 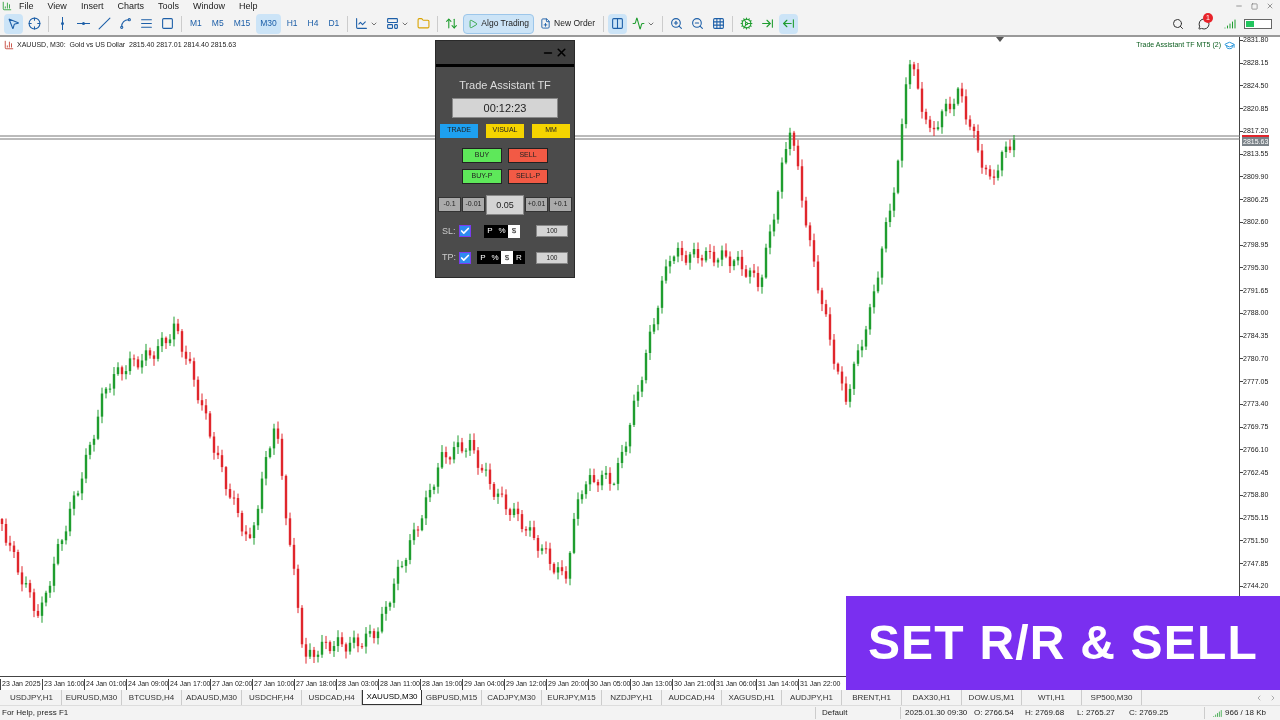 What do you see at coordinates (248, 6) in the screenshot?
I see `menu-item: Help` at bounding box center [248, 6].